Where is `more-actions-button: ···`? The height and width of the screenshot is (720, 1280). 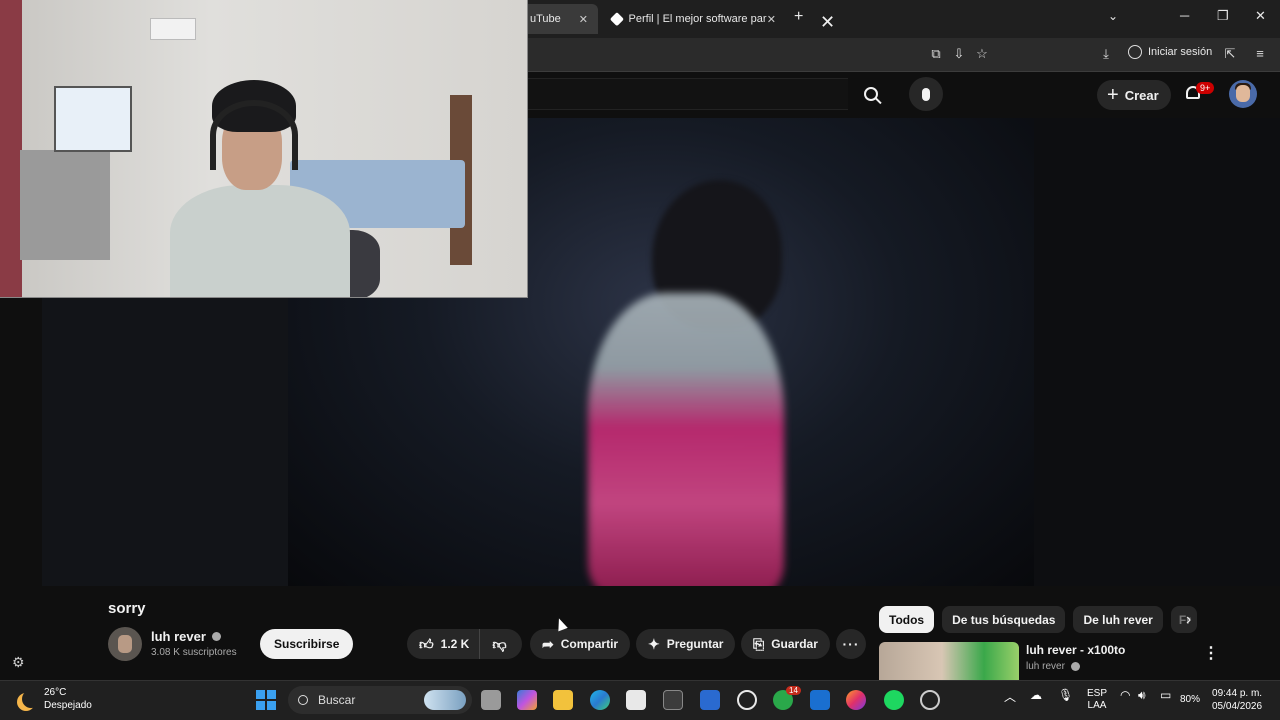 more-actions-button: ··· is located at coordinates (851, 644).